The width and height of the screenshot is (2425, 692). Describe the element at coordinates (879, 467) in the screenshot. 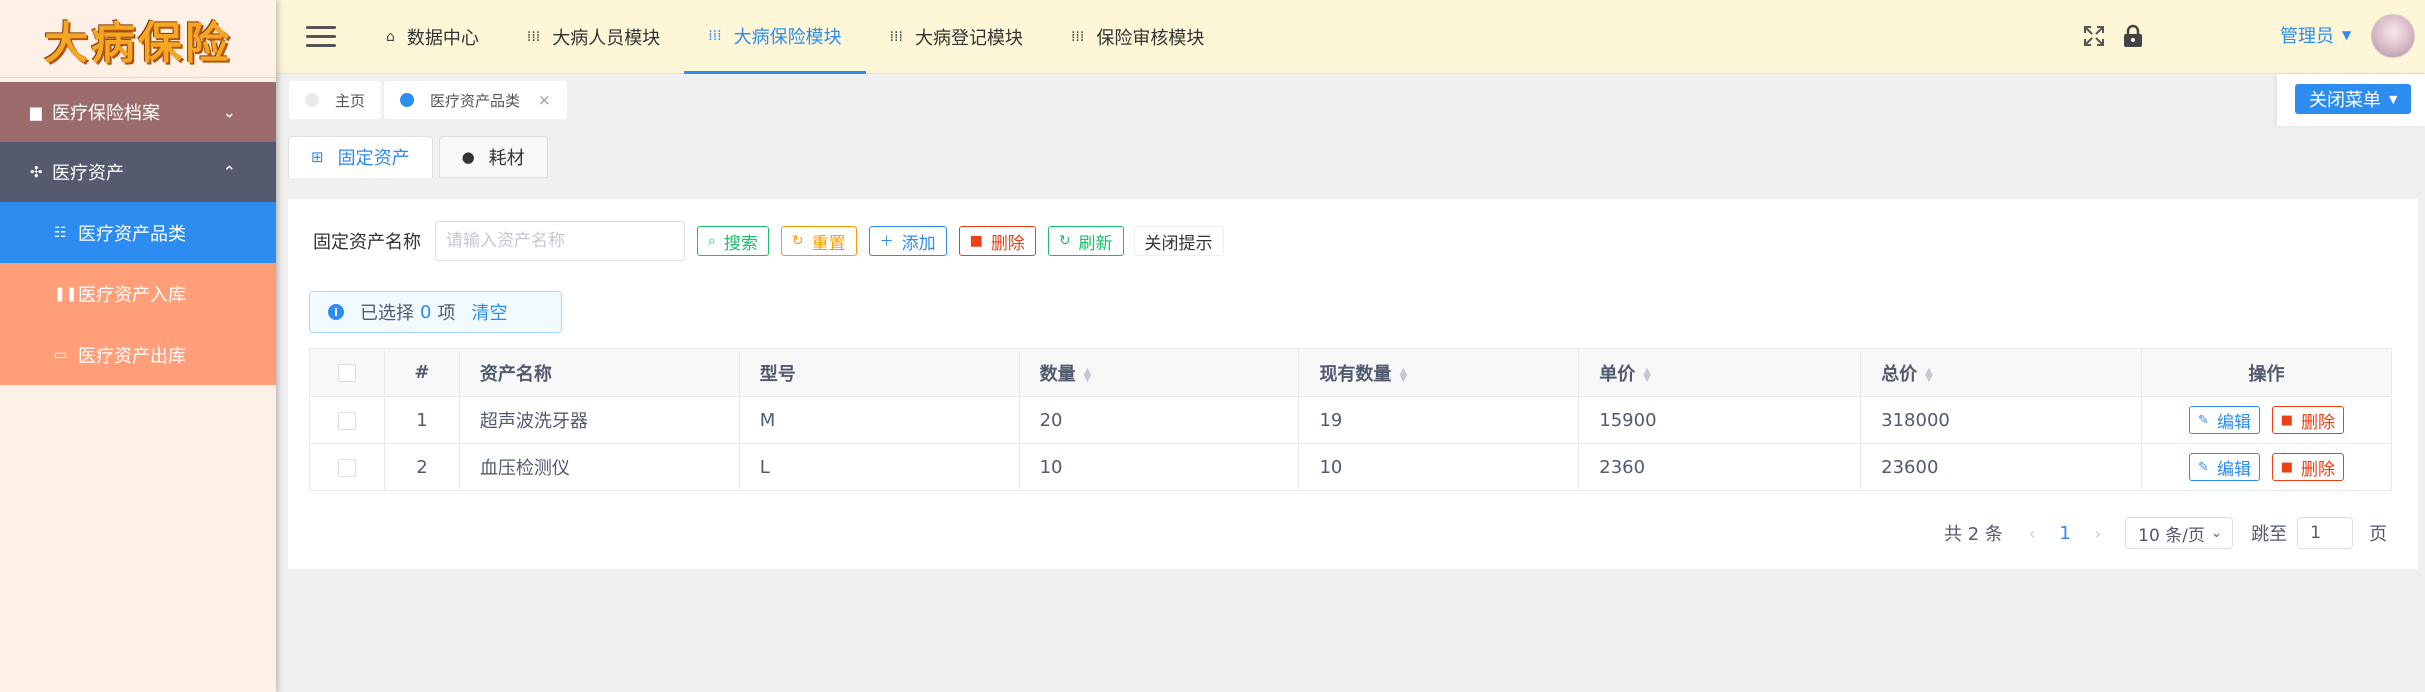

I see `cell-model: L` at that location.